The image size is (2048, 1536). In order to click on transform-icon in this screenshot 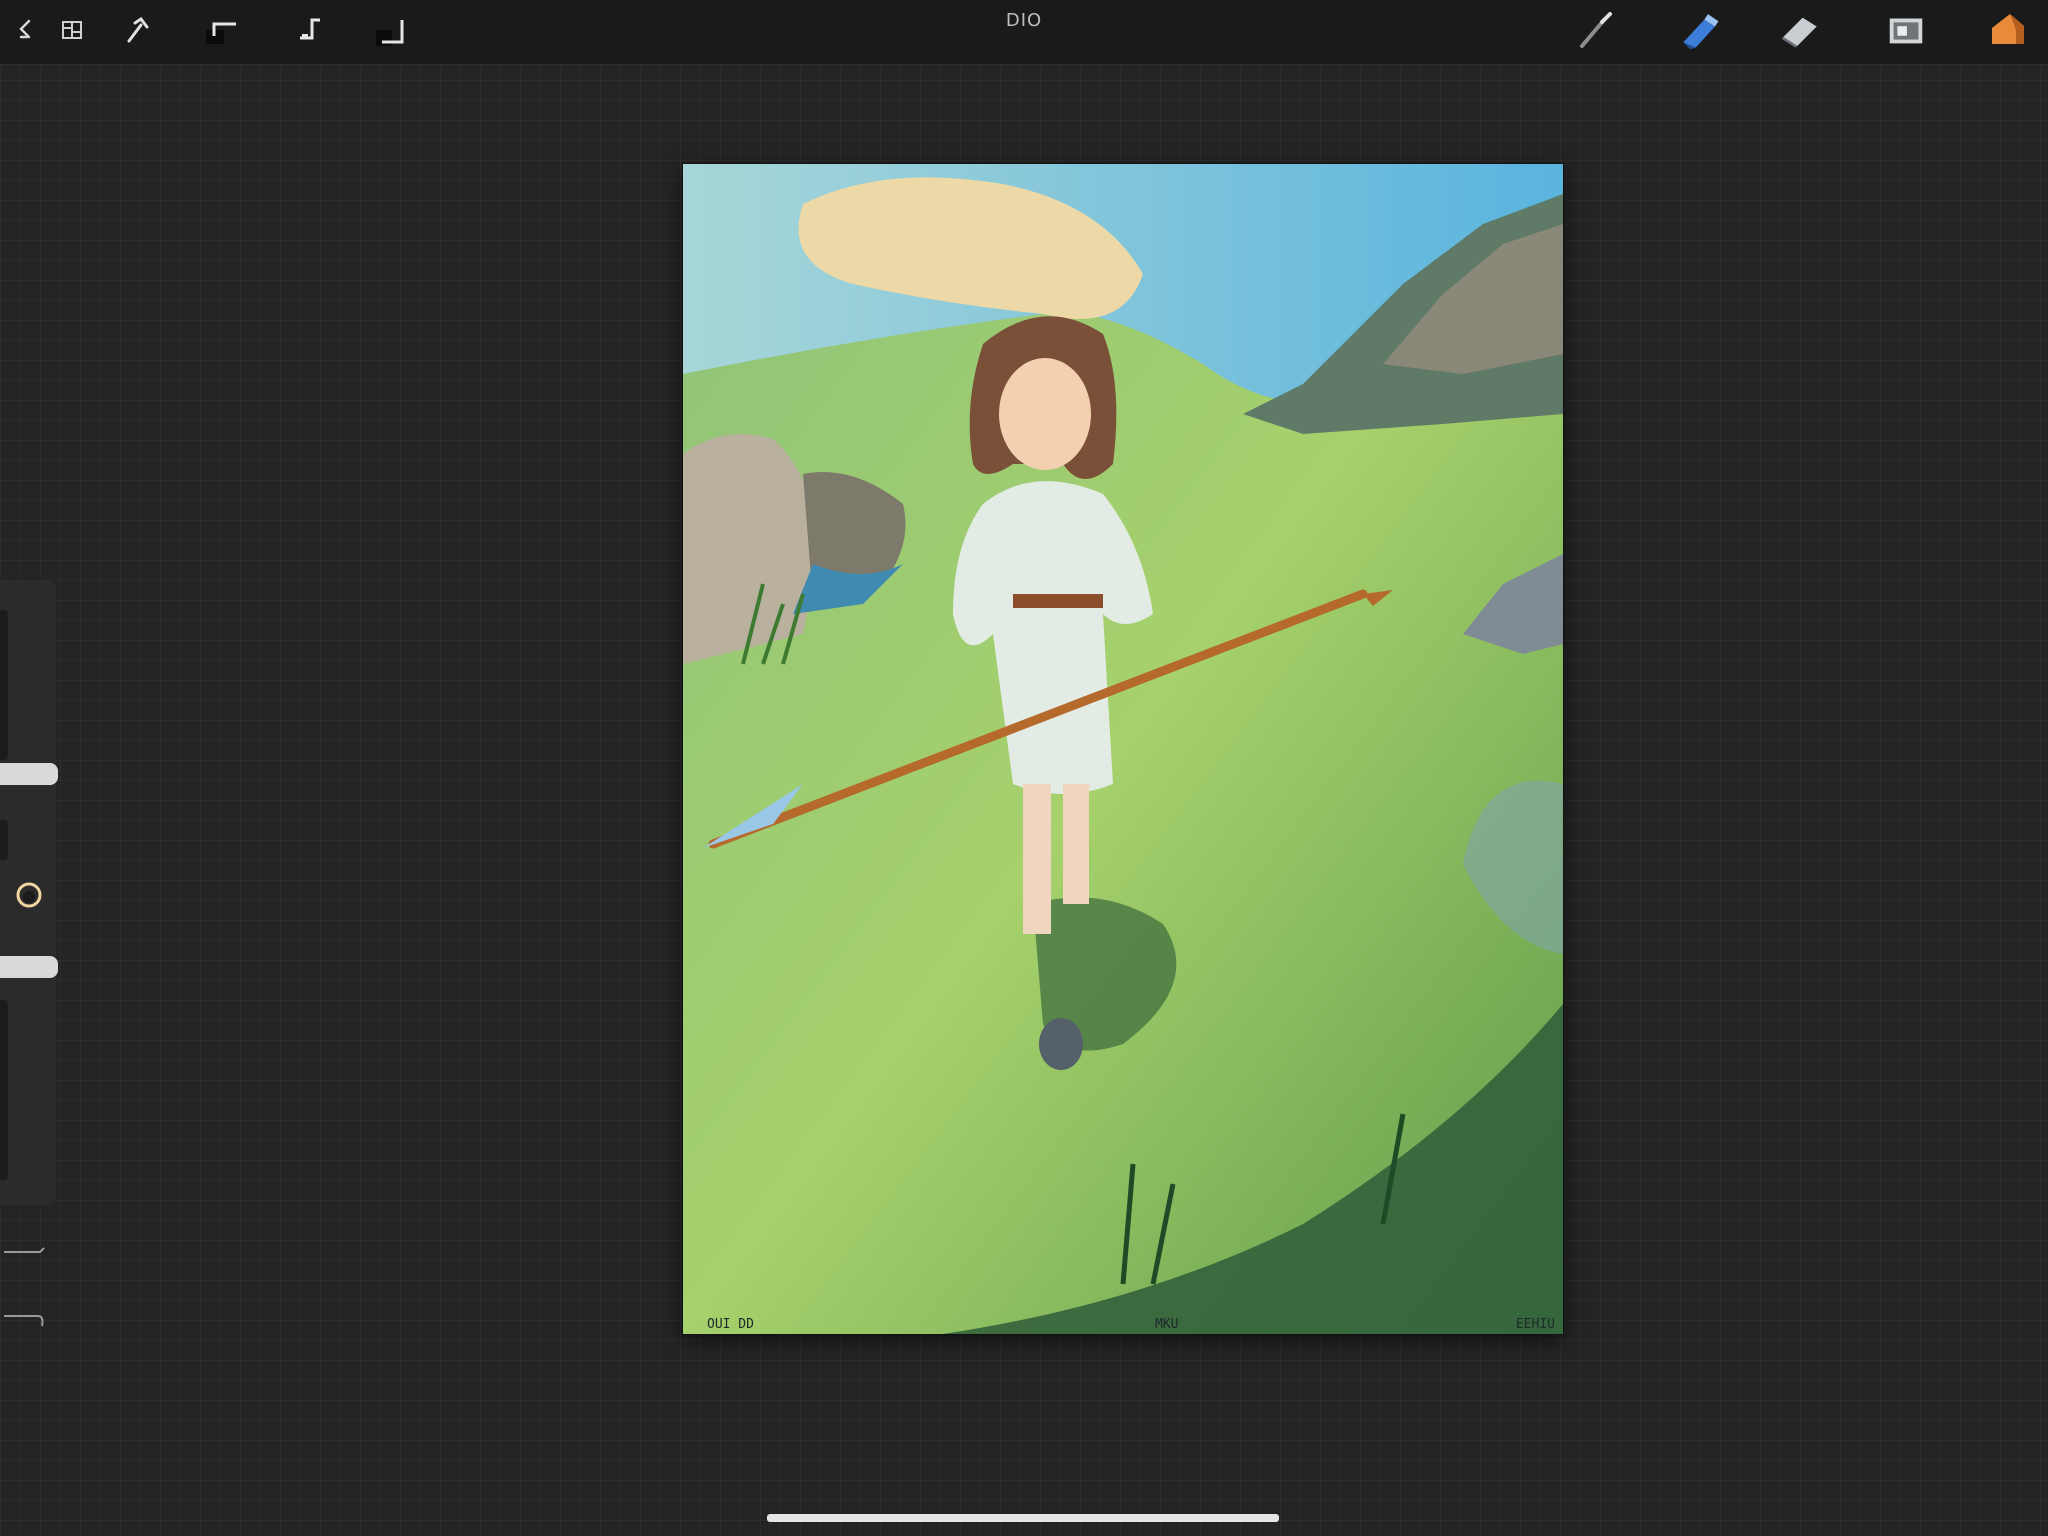, I will do `click(310, 29)`.